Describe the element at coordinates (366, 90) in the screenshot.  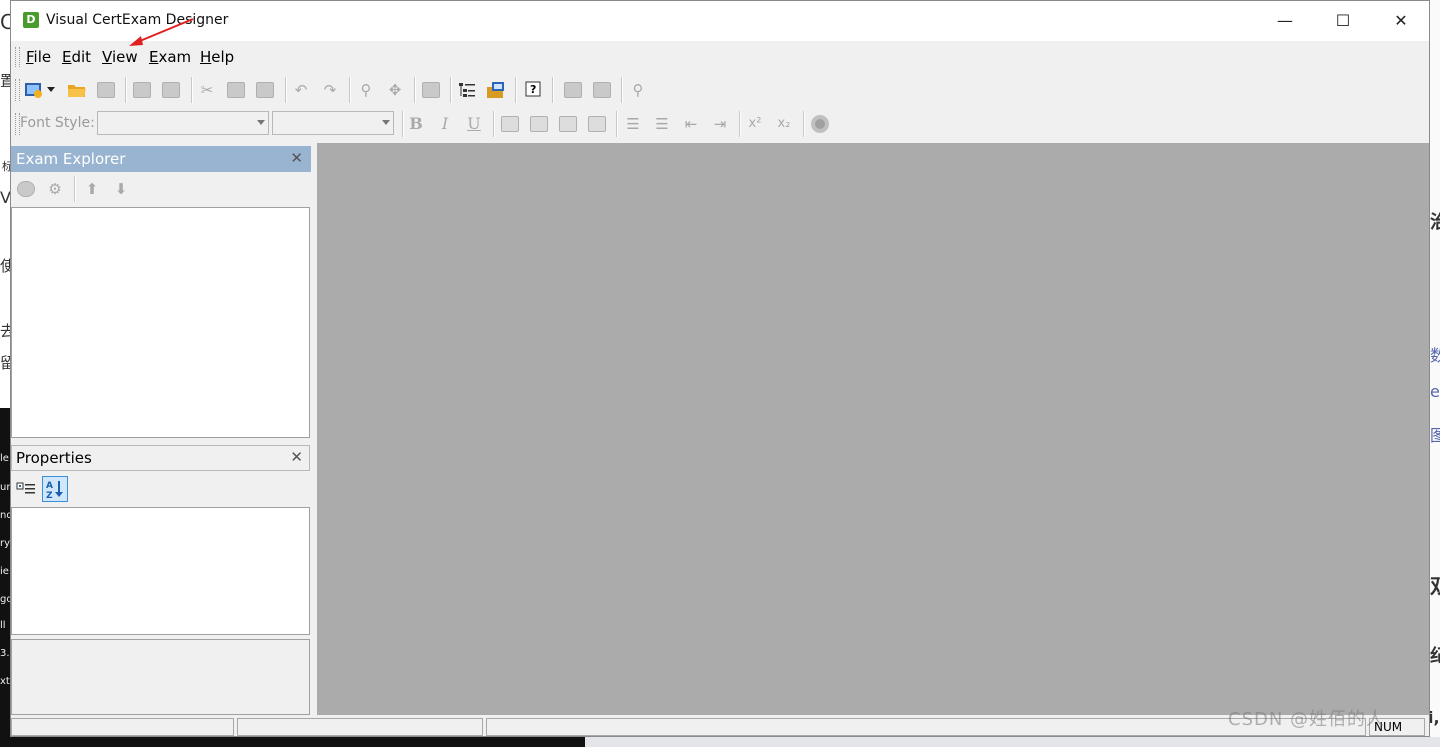
I see `find-icon: ⚲` at that location.